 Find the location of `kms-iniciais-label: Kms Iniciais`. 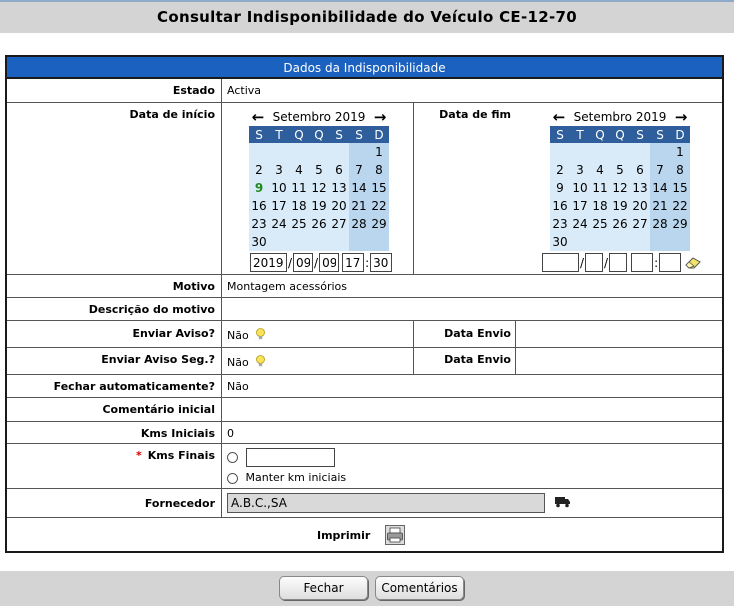

kms-iniciais-label: Kms Iniciais is located at coordinates (177, 433).